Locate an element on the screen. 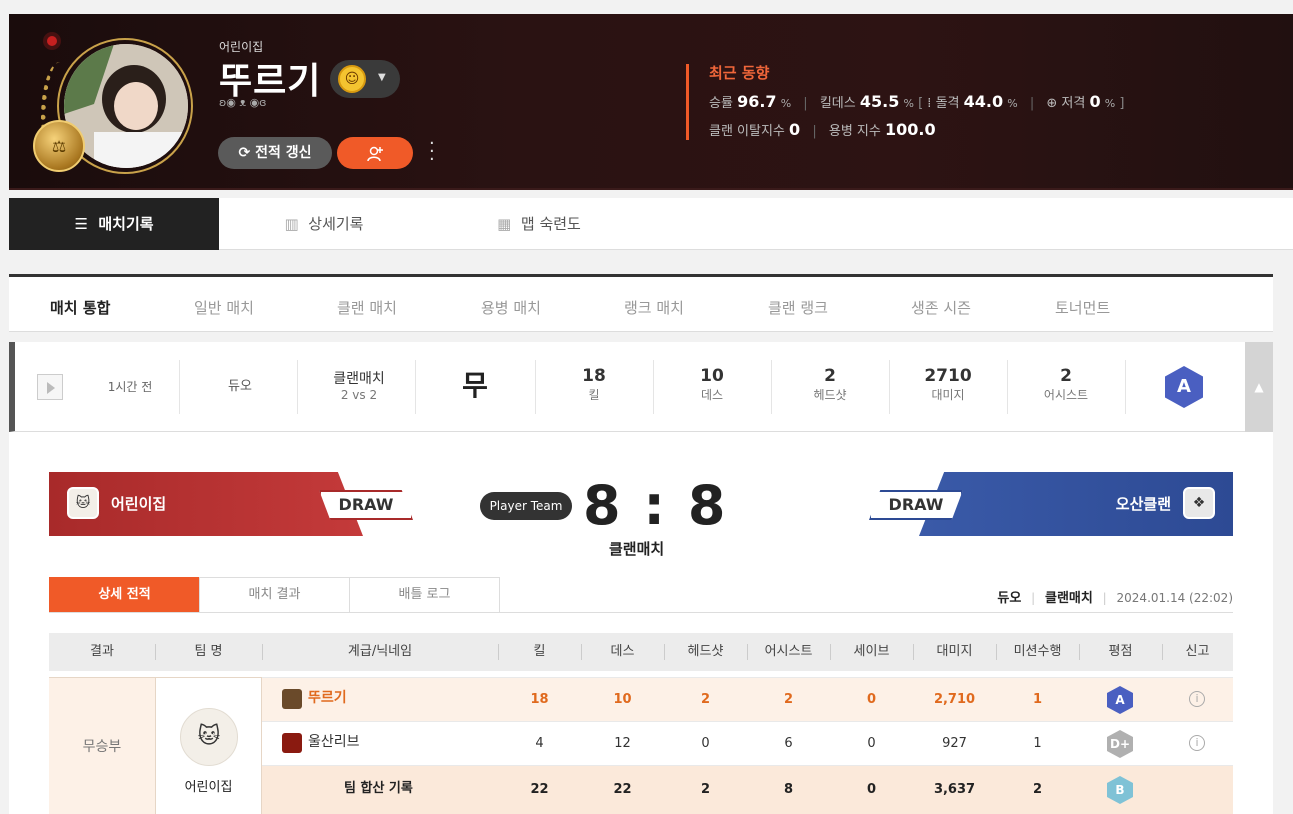  filter-all: 매치 통합 is located at coordinates (80, 307).